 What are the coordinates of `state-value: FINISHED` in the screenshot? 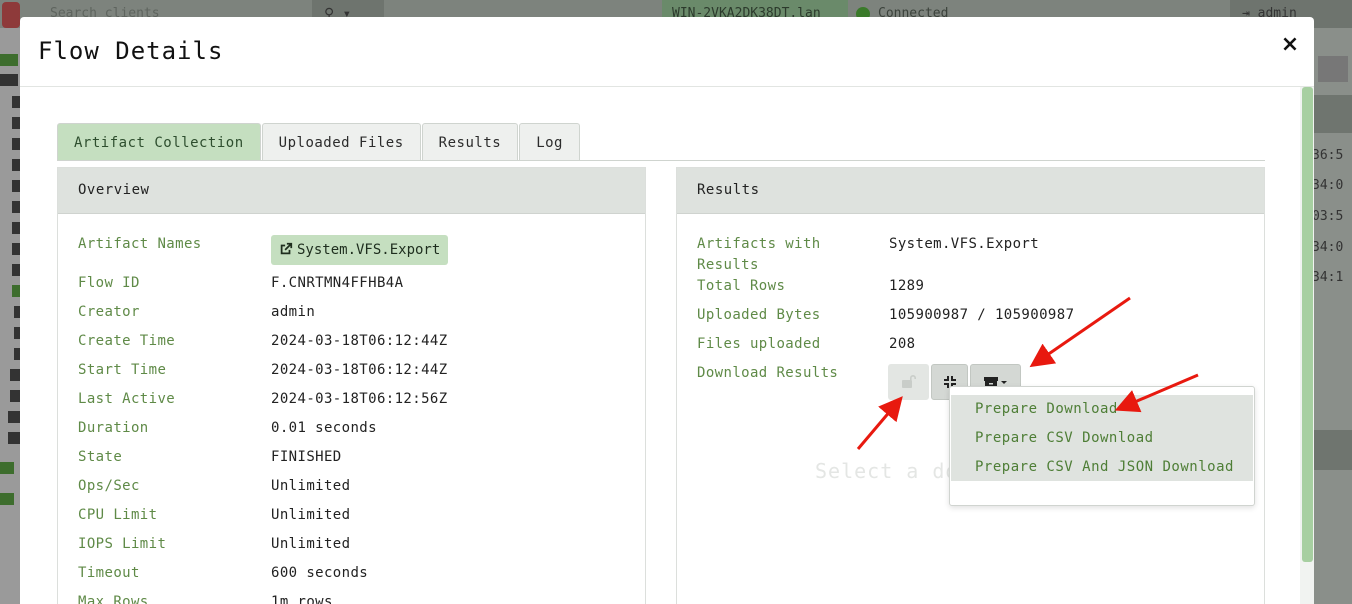 It's located at (306, 457).